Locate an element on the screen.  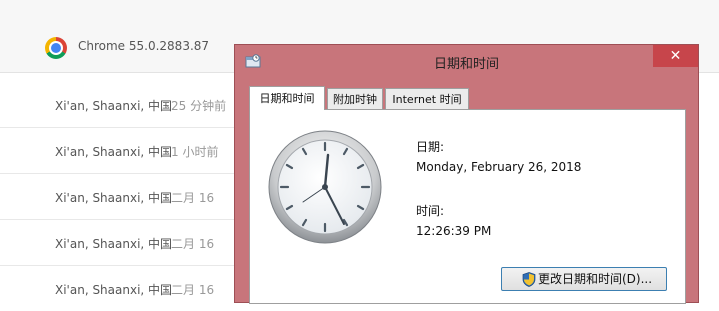
tab-date-and-time: 日期和时间 is located at coordinates (287, 98).